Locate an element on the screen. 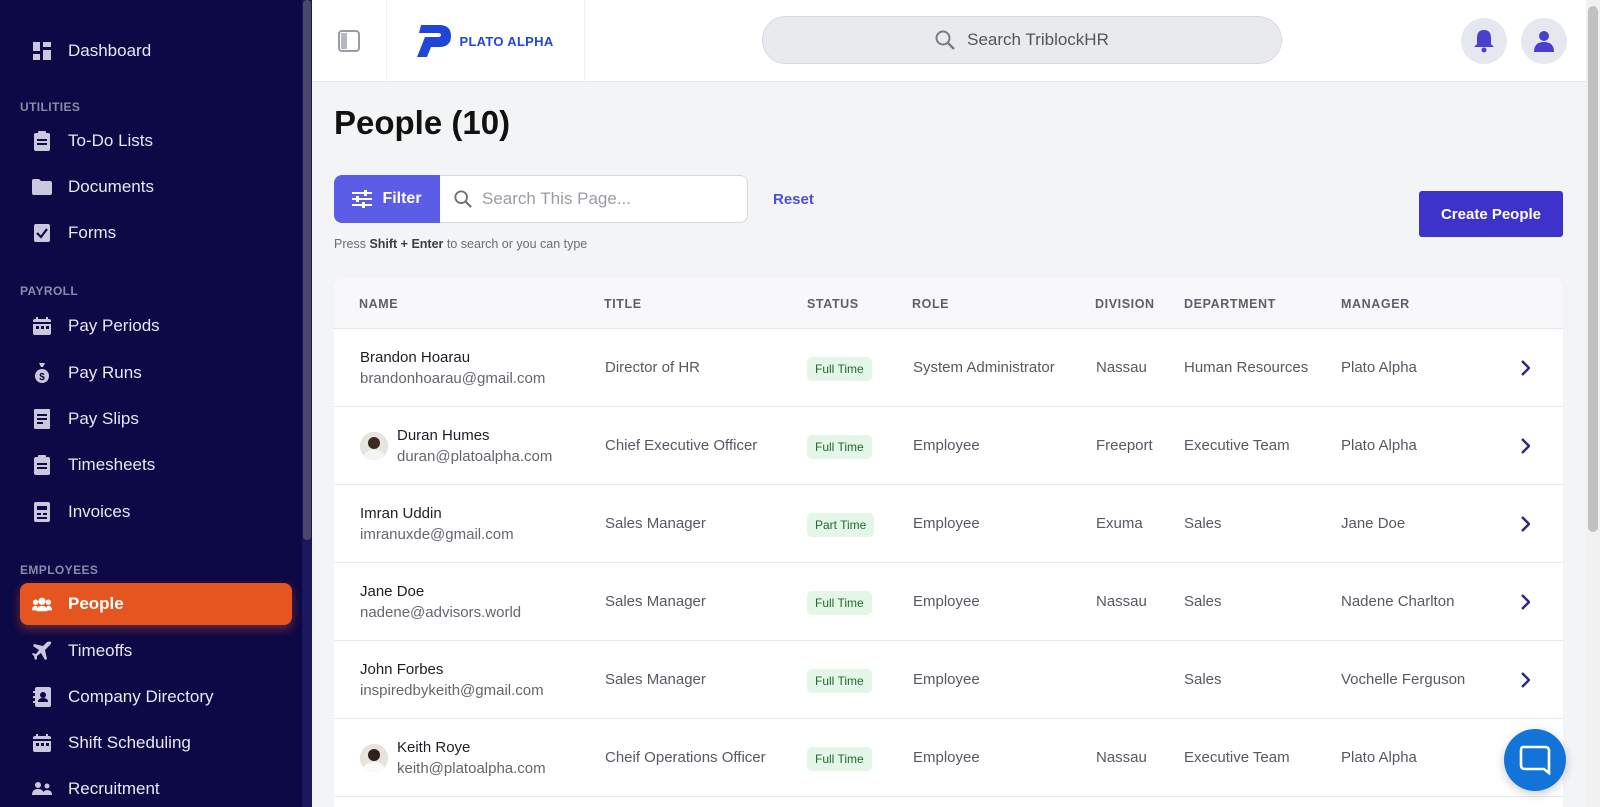 The width and height of the screenshot is (1600, 807). bell-icon is located at coordinates (1484, 41).